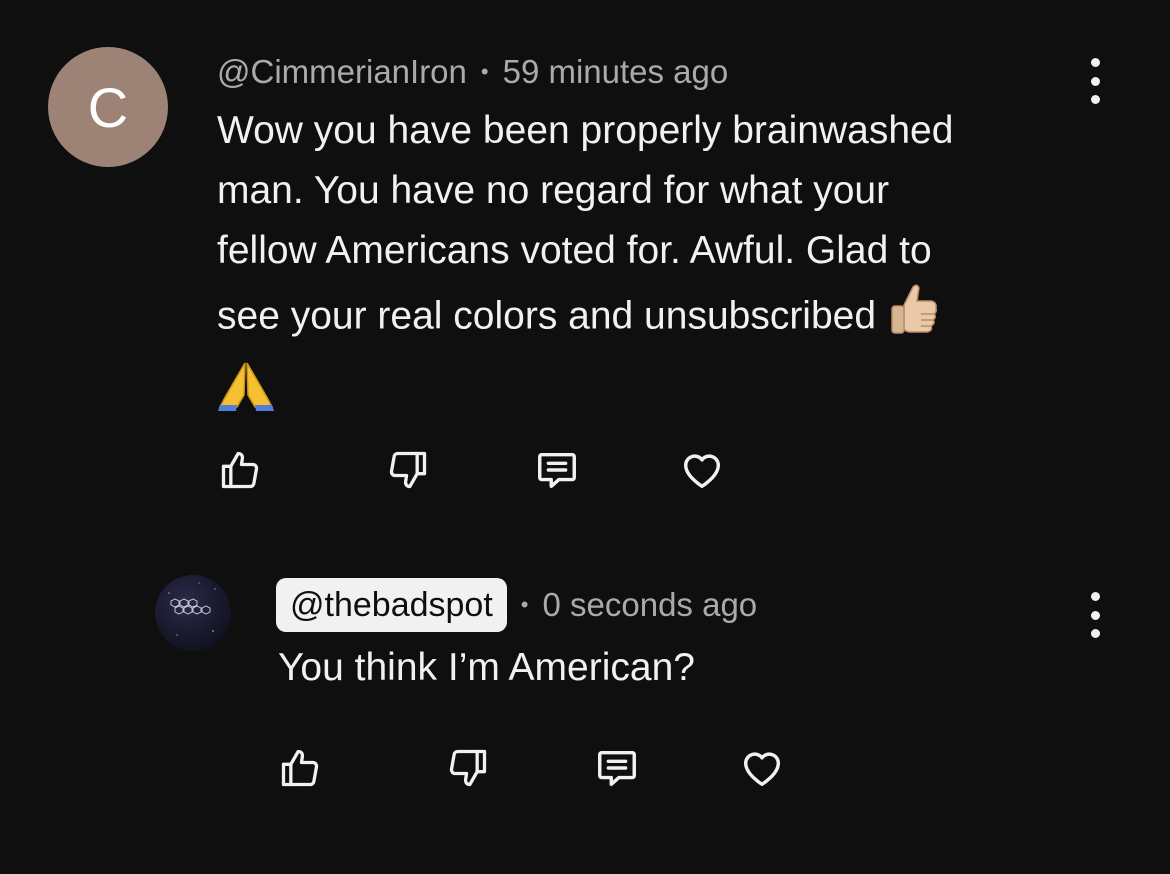 This screenshot has width=1170, height=874. Describe the element at coordinates (615, 71) in the screenshot. I see `comment-timestamp: 59 minutes ago` at that location.